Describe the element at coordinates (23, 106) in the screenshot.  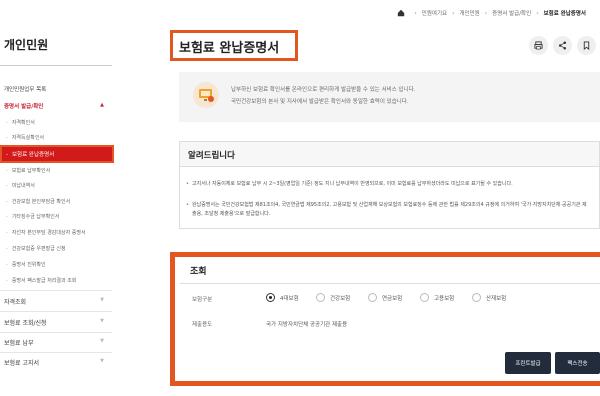
I see `sidebar-item-certificates: 증명서 발급/확인` at that location.